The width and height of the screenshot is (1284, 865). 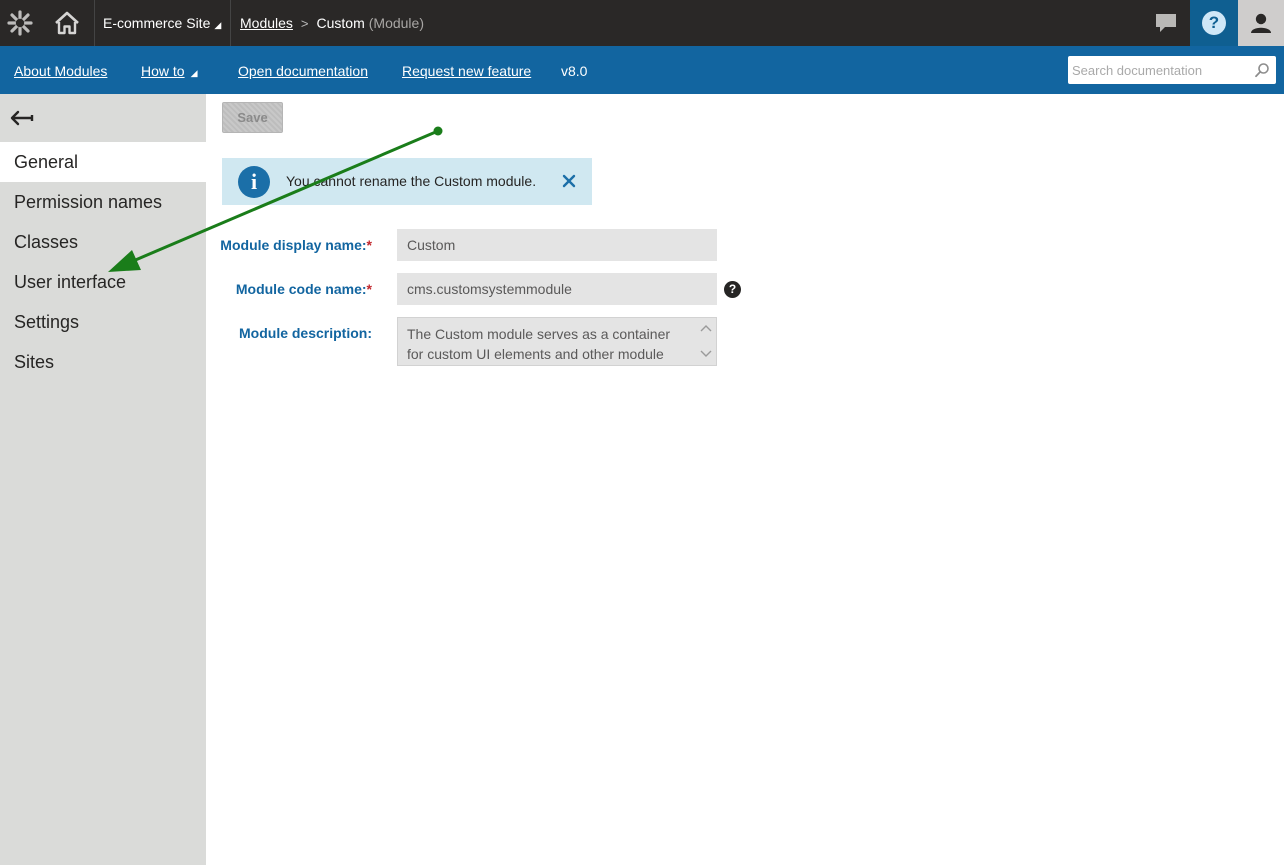 I want to click on user-menu-button, so click(x=1261, y=23).